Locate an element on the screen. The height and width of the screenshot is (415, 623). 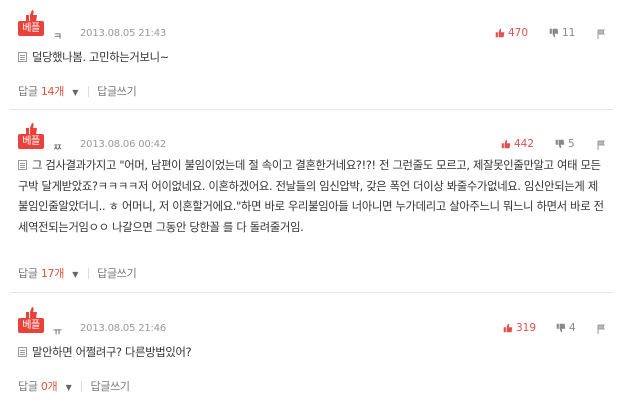
like-count: 470 is located at coordinates (518, 33).